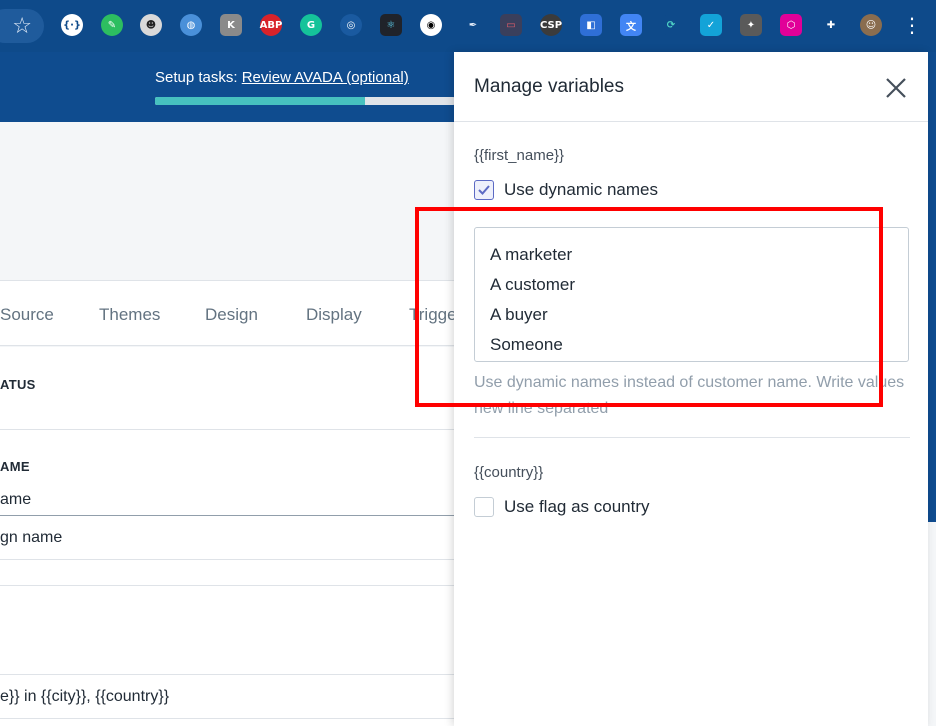  Describe the element at coordinates (31, 538) in the screenshot. I see `campaign-name-input: gn name` at that location.